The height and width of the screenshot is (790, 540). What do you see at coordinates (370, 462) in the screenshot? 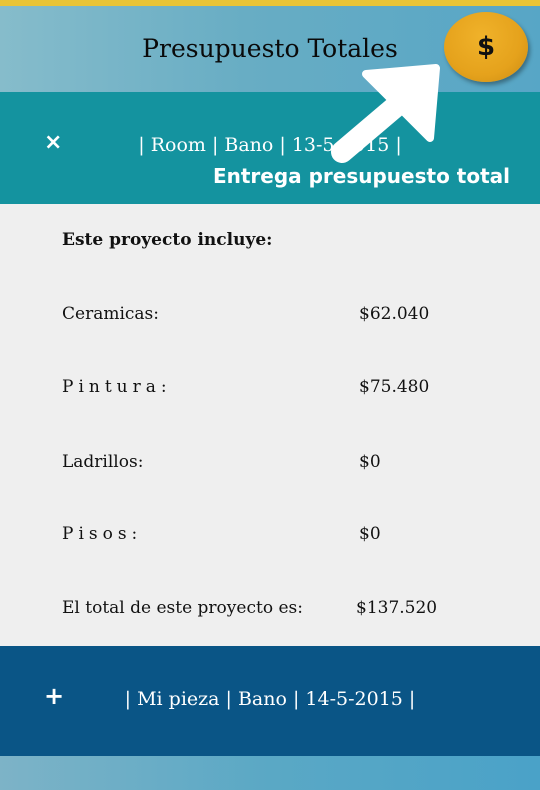
I see `item-value-ladrillos: $0` at bounding box center [370, 462].